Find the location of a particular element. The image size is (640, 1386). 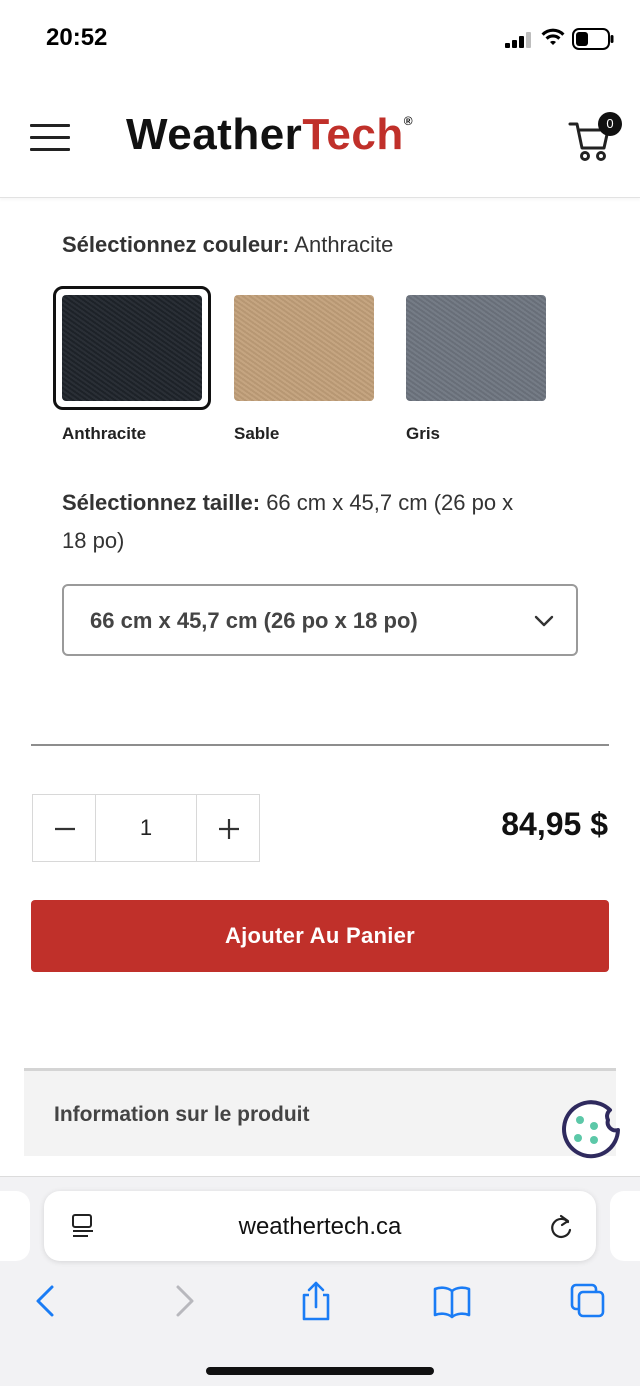

logo-registered-mark: ® is located at coordinates (408, 121).